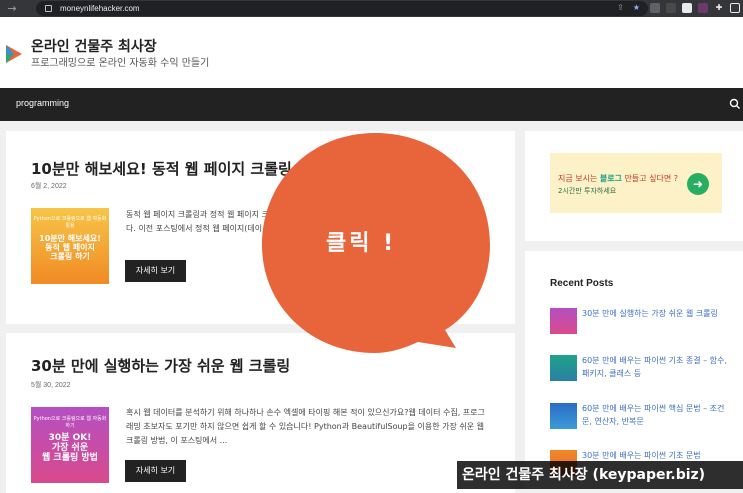  Describe the element at coordinates (600, 475) in the screenshot. I see `watermark: 온라인 건물주 최사장 (keypaper.biz)` at that location.